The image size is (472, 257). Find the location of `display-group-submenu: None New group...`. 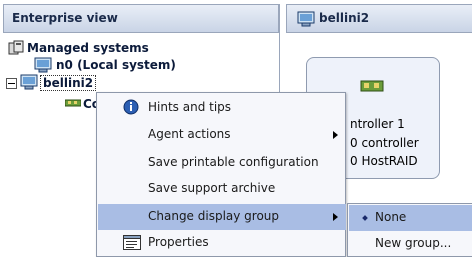

display-group-submenu: None New group... is located at coordinates (409, 230).